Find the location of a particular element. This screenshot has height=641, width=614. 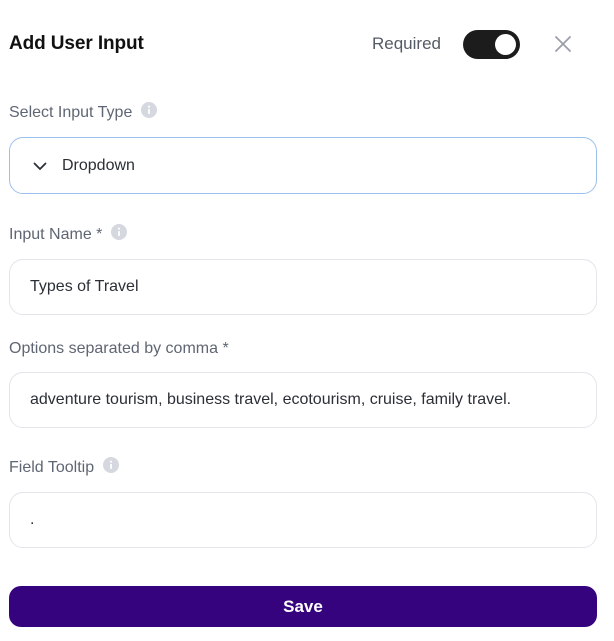

input-name-label: Input Name * is located at coordinates (56, 234).